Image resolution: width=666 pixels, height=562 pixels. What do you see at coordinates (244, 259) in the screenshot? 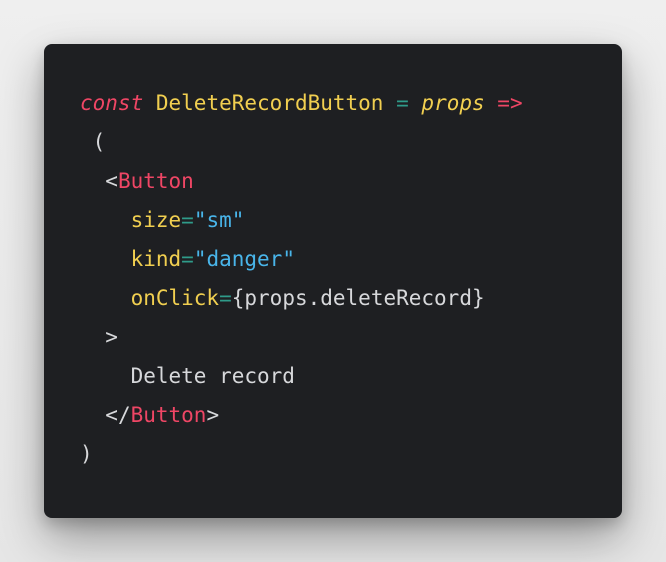
I see `attribute-kind-value: "danger"` at bounding box center [244, 259].